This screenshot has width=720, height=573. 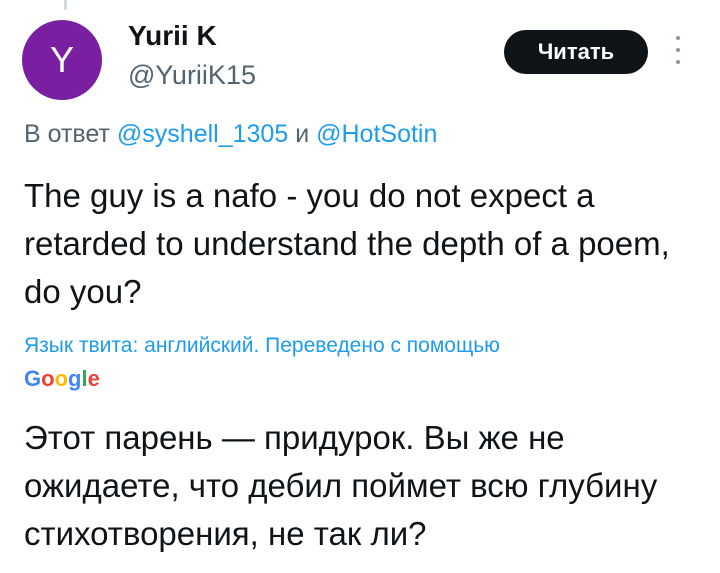 What do you see at coordinates (202, 134) in the screenshot?
I see `mention-link-syshell: @syshell_1305` at bounding box center [202, 134].